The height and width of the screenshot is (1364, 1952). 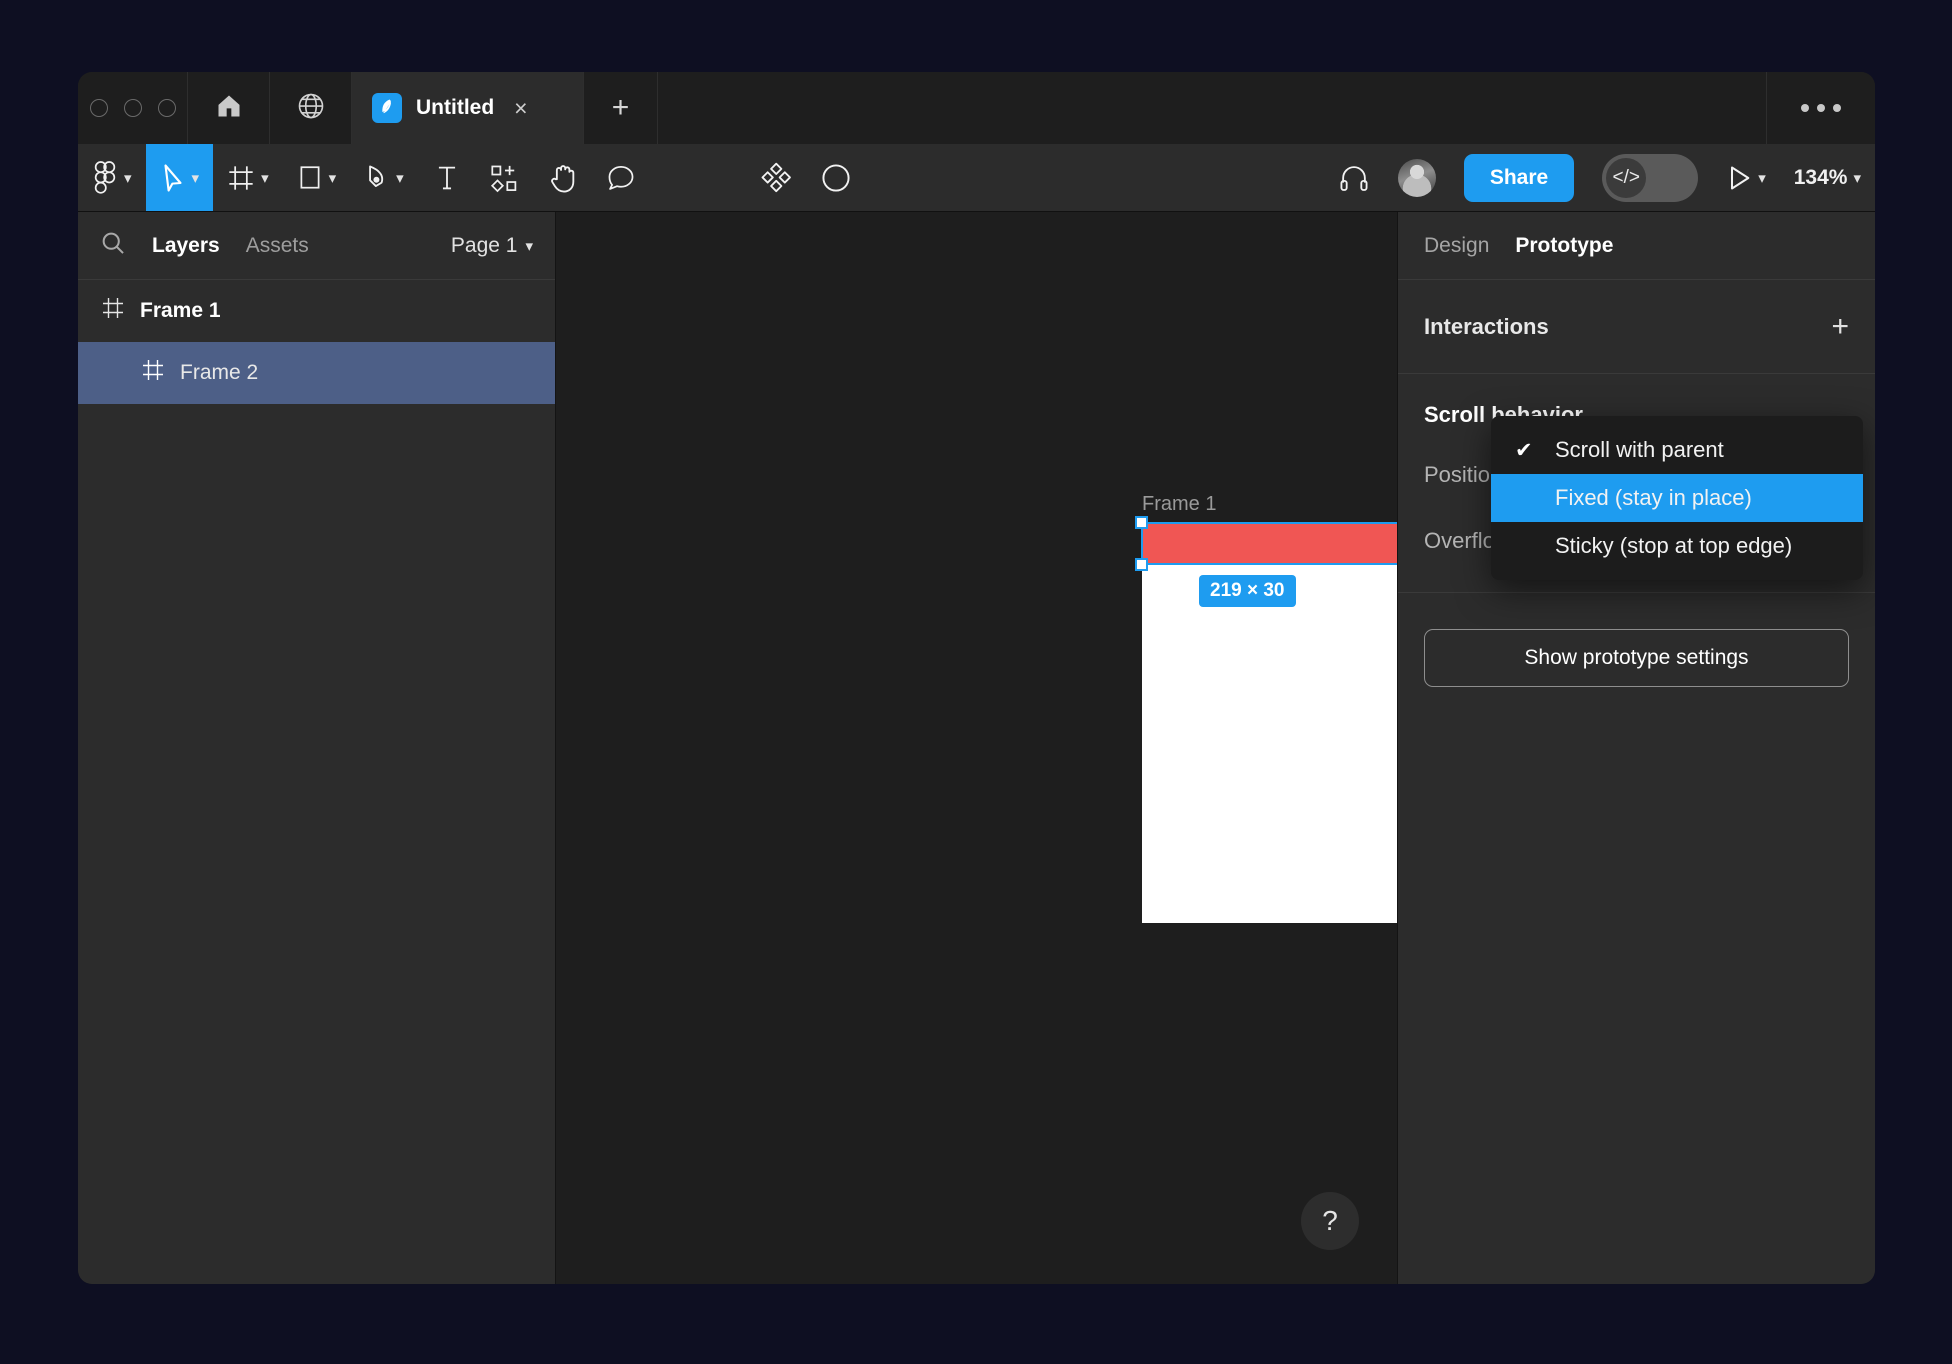 I want to click on text-tool, so click(x=447, y=177).